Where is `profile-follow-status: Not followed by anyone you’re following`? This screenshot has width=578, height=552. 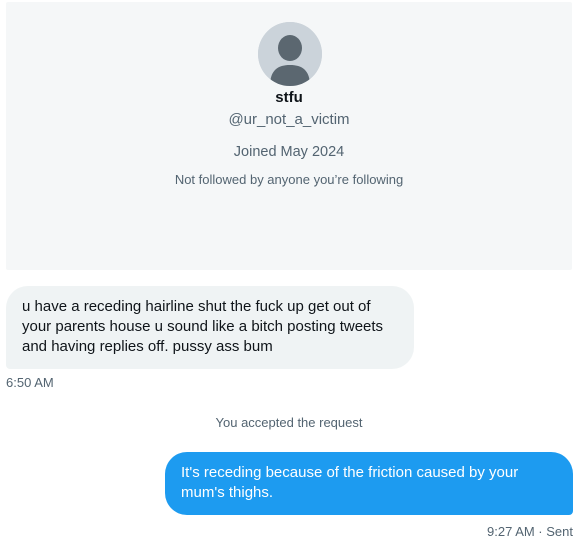 profile-follow-status: Not followed by anyone you’re following is located at coordinates (289, 179).